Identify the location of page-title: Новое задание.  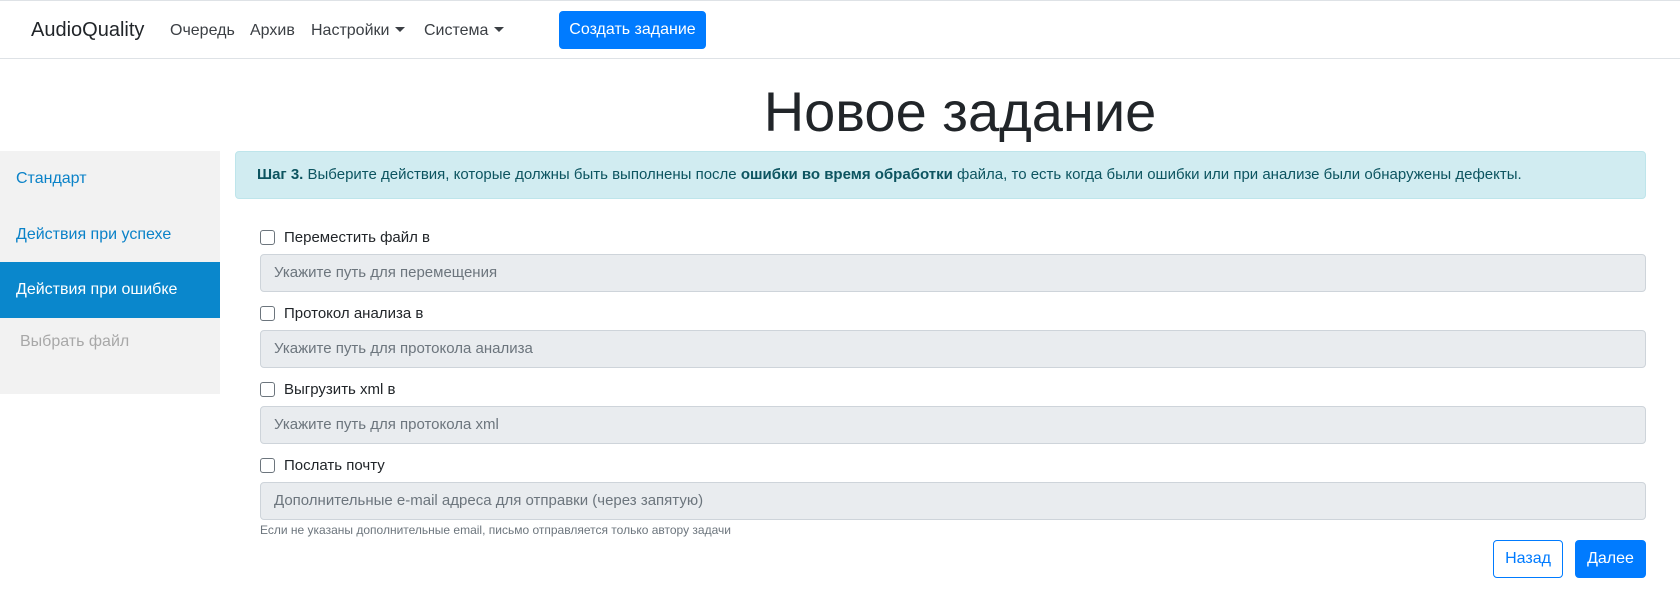
(960, 111).